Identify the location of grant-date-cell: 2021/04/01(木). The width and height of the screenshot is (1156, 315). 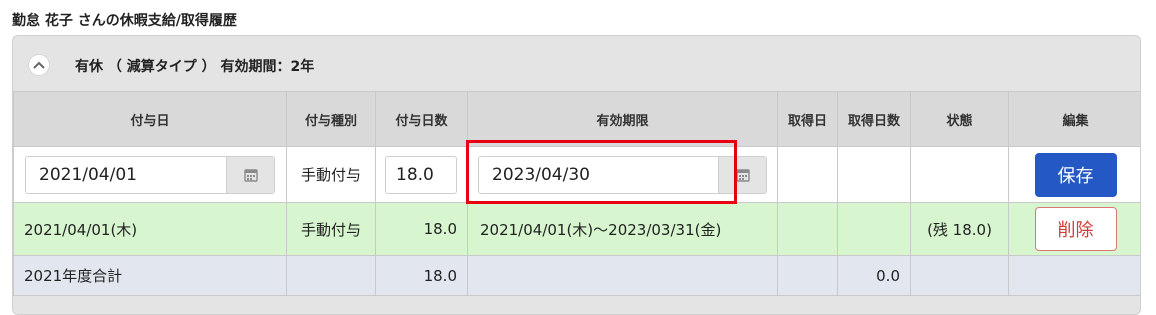
(150, 229).